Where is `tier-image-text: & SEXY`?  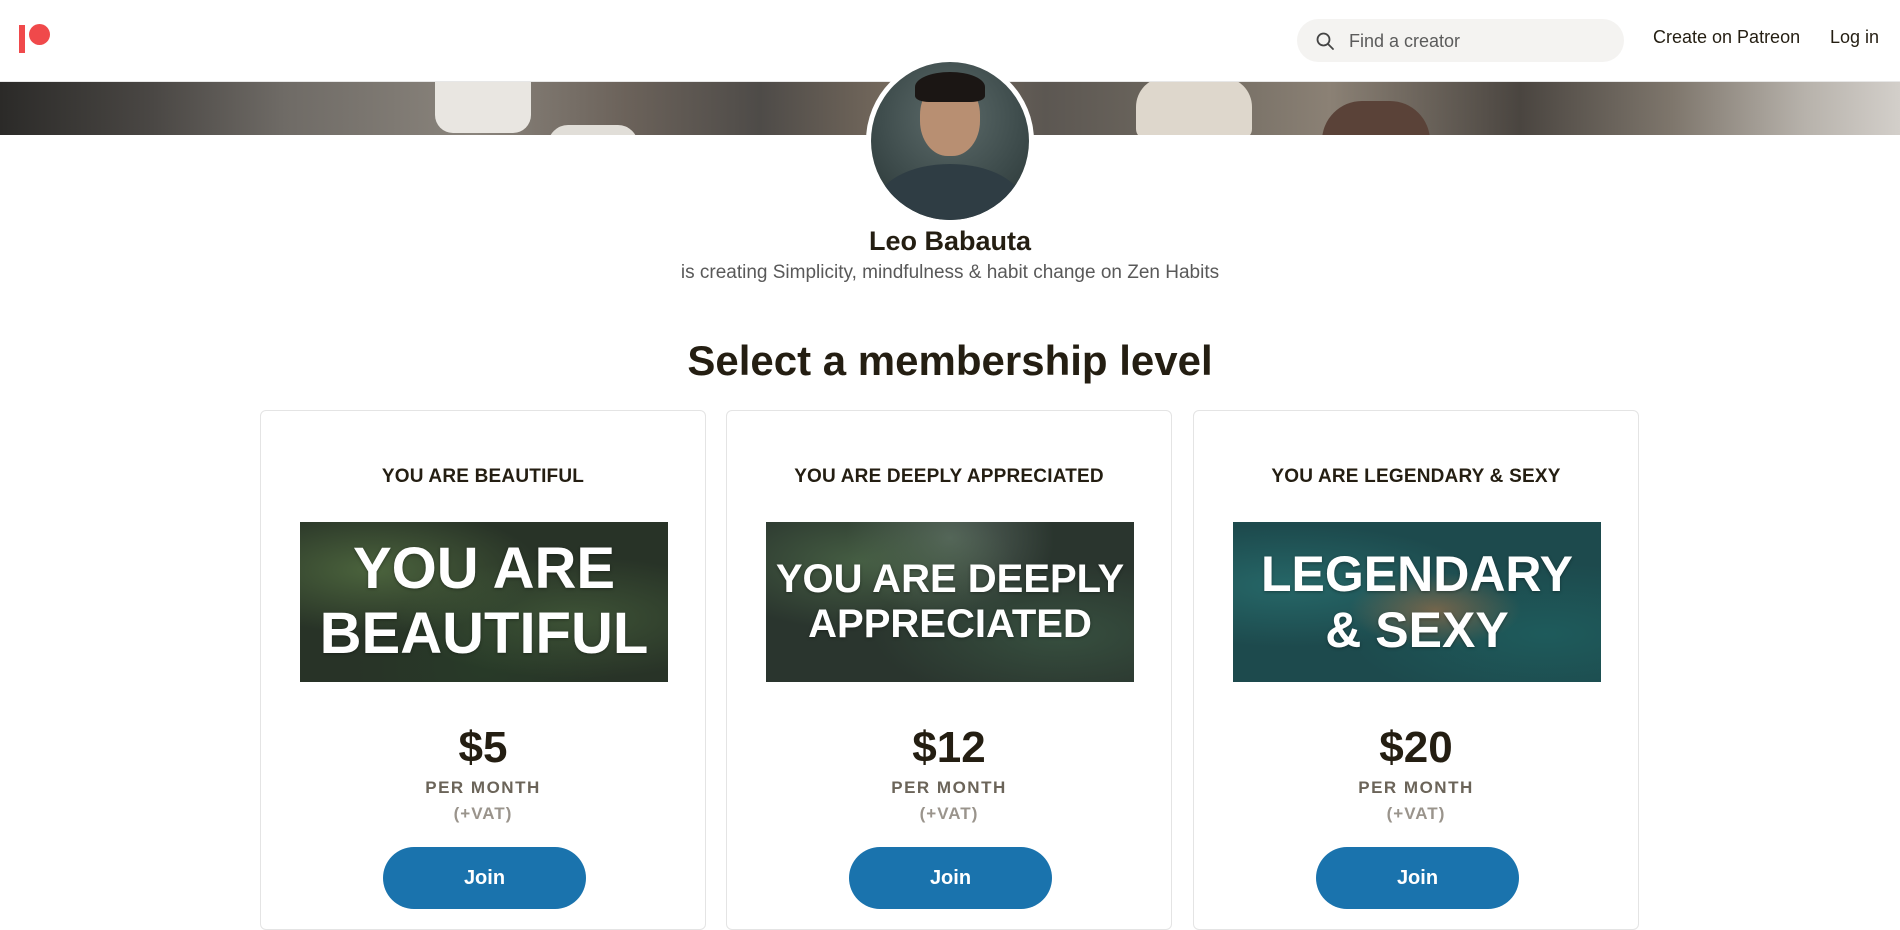
tier-image-text: & SEXY is located at coordinates (1417, 630).